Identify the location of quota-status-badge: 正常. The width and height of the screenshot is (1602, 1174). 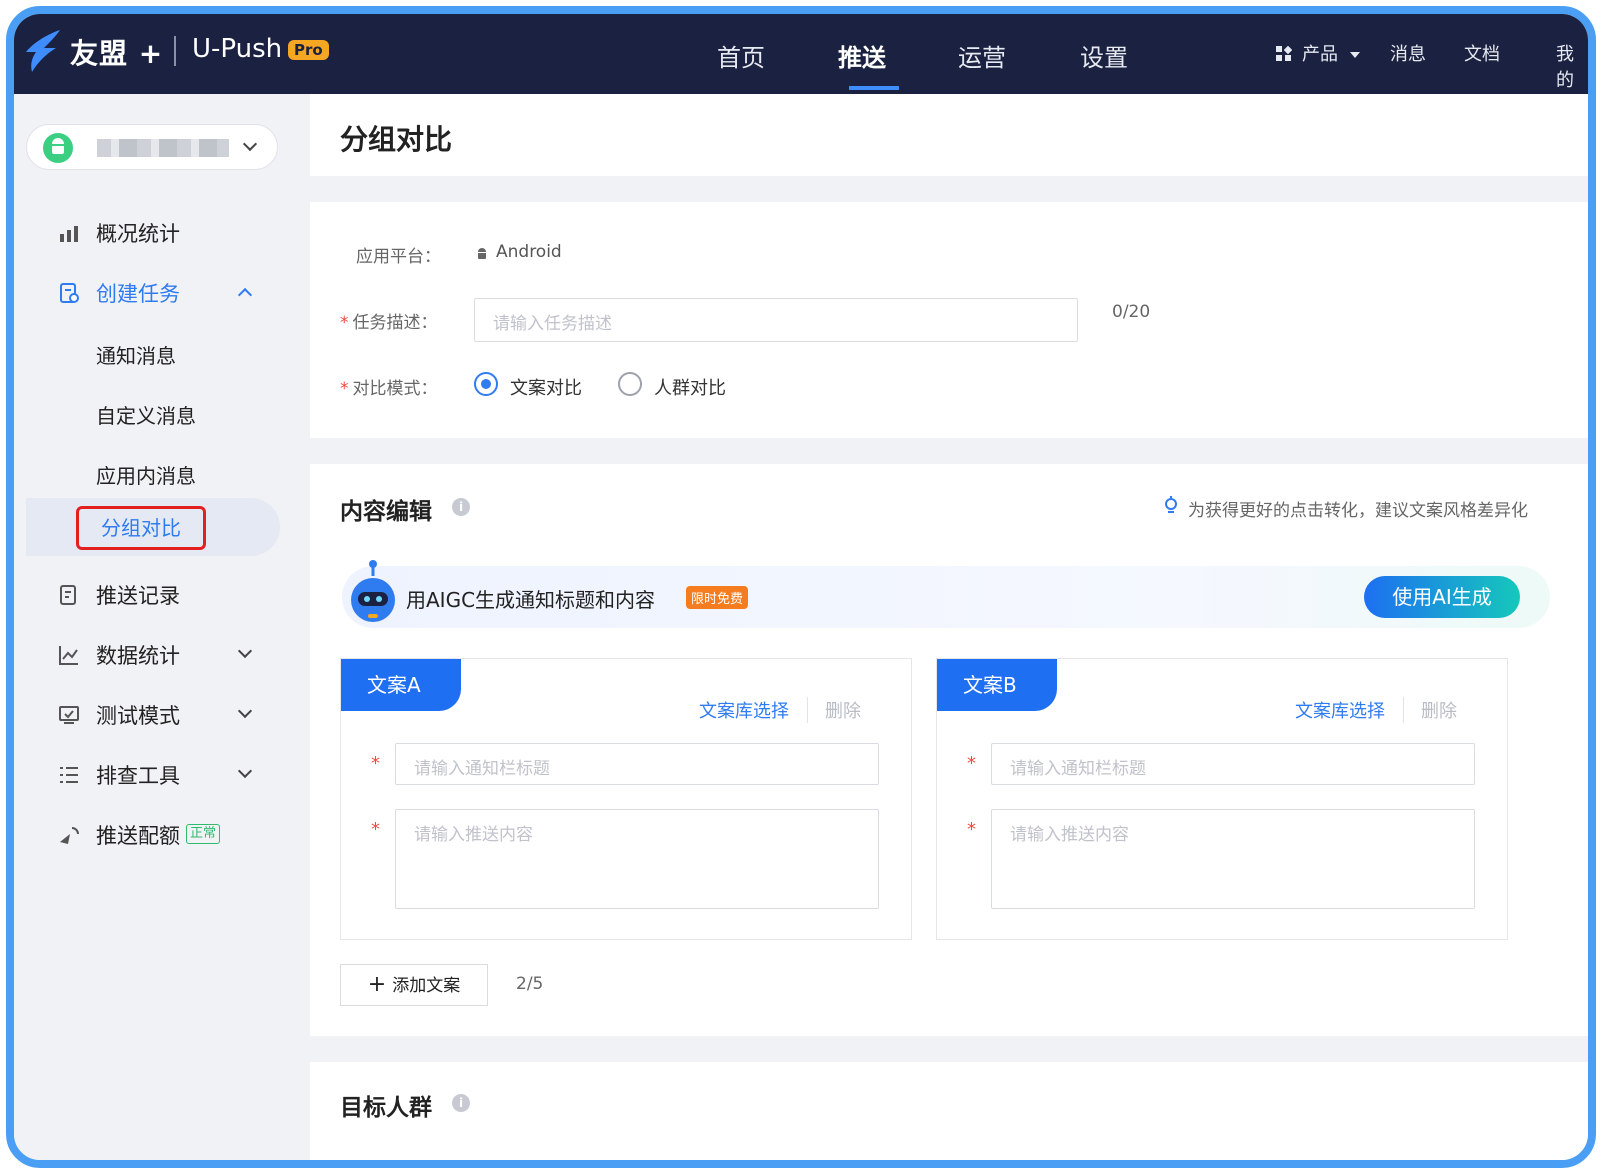
(203, 834).